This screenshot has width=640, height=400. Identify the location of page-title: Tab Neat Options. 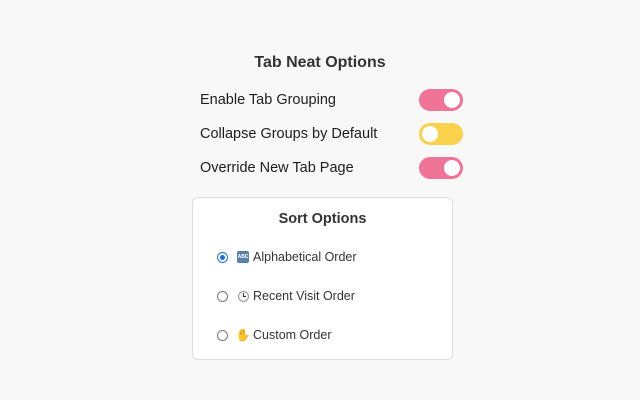
(320, 62).